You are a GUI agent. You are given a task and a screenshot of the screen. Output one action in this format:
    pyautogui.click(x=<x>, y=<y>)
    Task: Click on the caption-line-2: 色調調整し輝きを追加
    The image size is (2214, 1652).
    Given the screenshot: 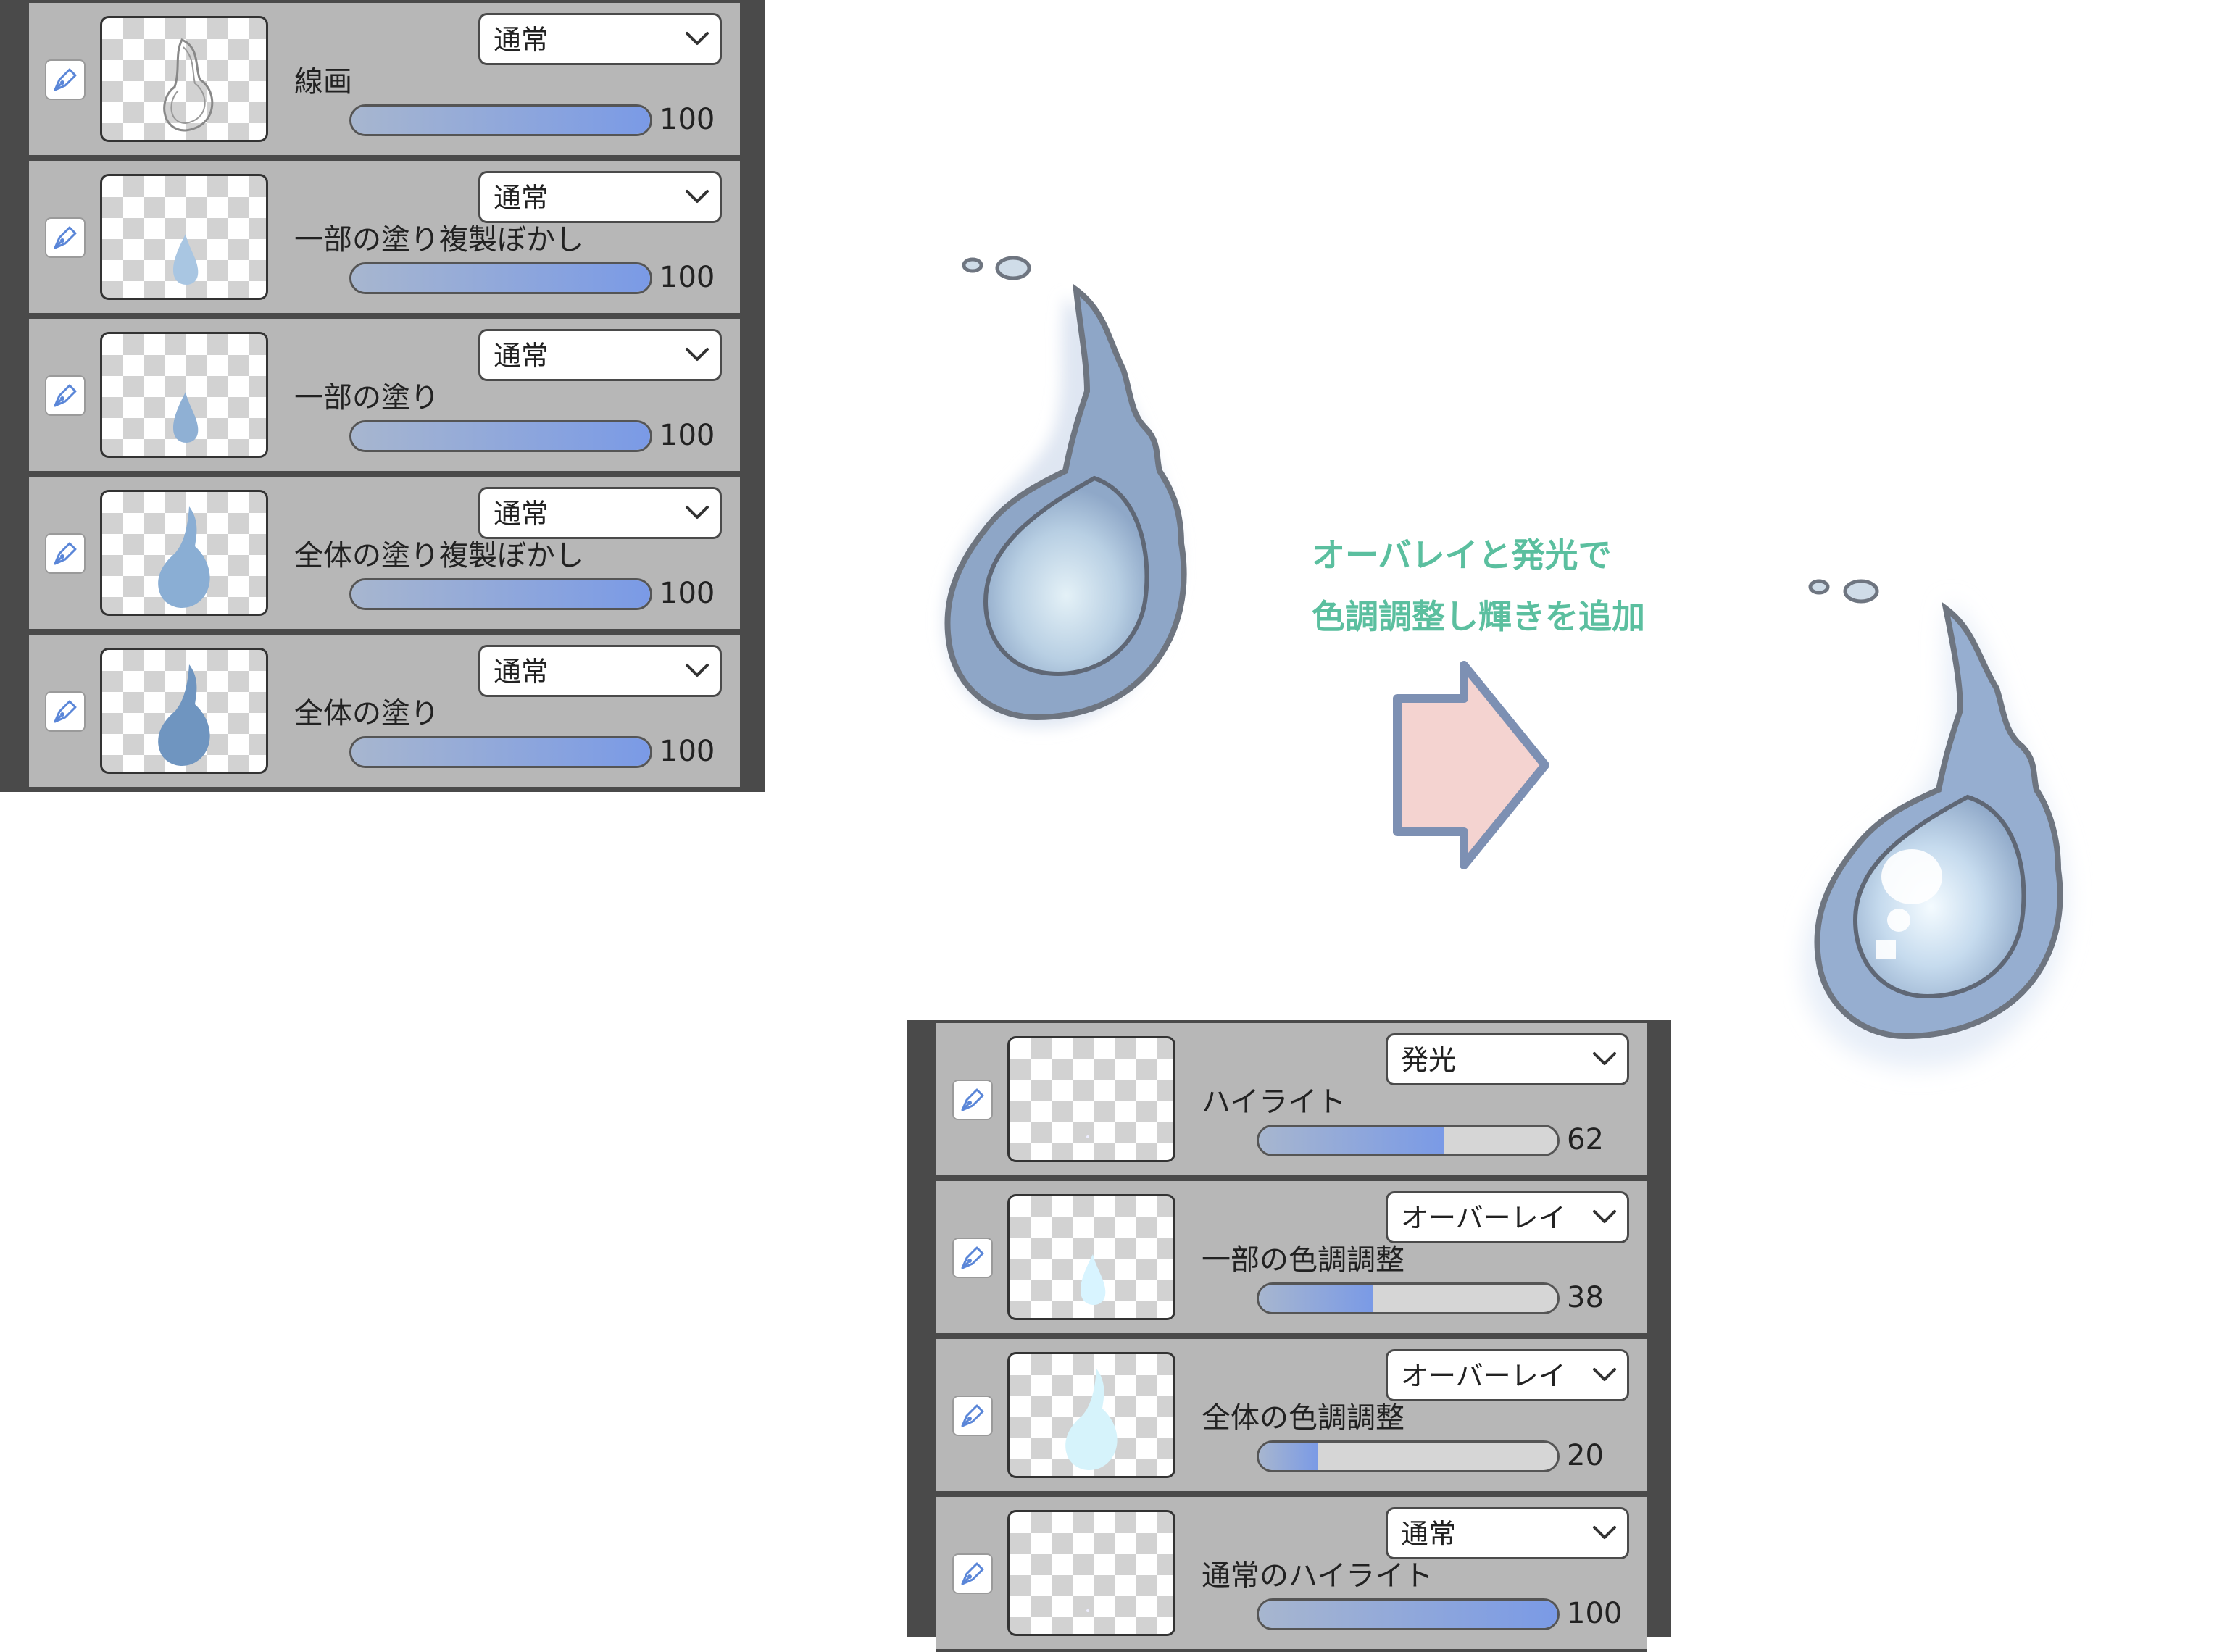 What is the action you would take?
    pyautogui.click(x=1478, y=616)
    